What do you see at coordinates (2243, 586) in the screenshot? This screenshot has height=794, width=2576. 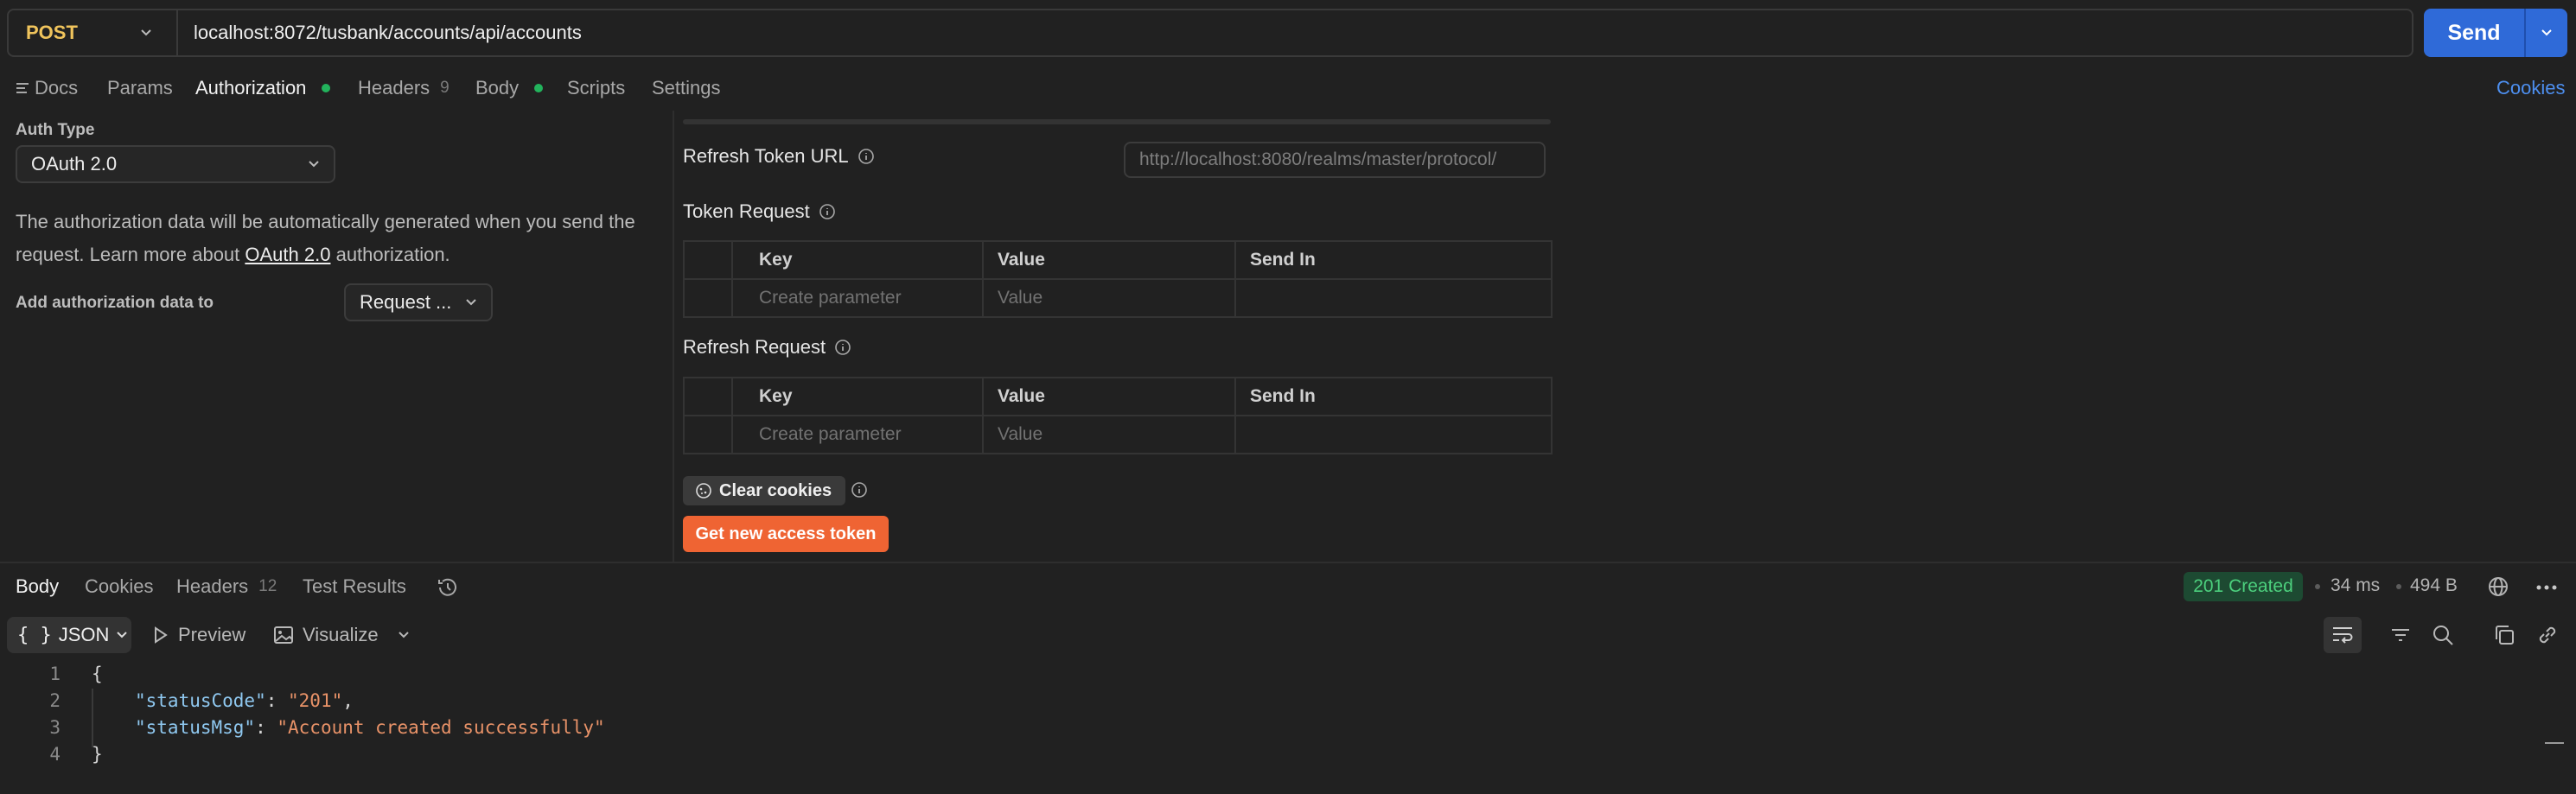 I see `status-badge: 201 Created` at bounding box center [2243, 586].